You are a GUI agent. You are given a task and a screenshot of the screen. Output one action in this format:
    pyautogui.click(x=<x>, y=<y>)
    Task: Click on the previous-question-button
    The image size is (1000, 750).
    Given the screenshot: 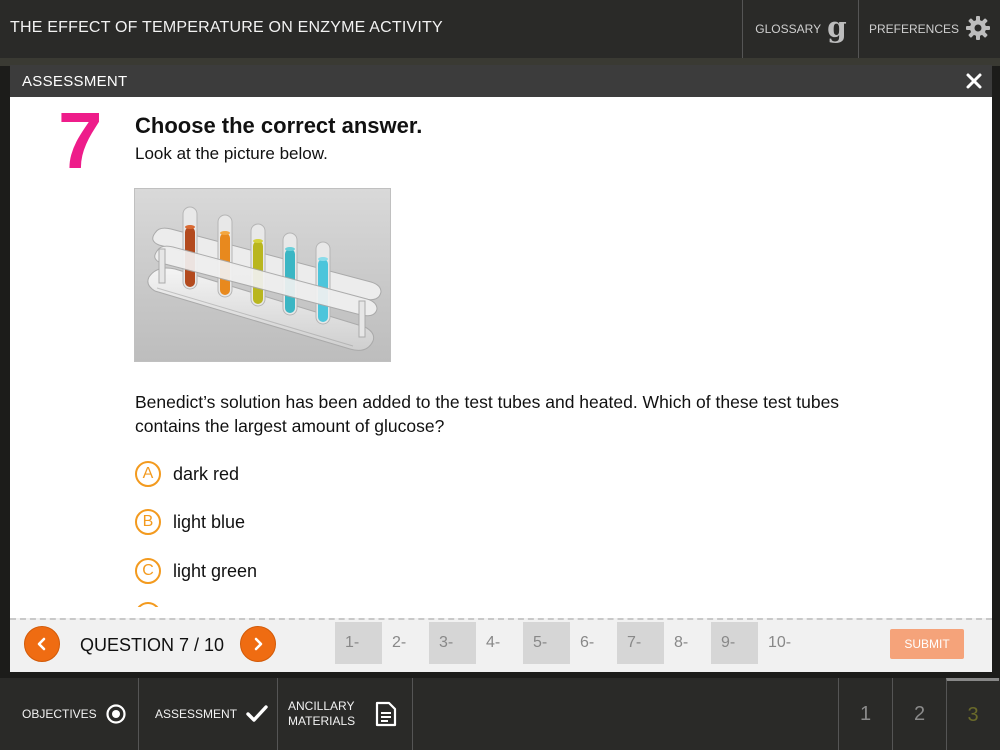 What is the action you would take?
    pyautogui.click(x=42, y=644)
    